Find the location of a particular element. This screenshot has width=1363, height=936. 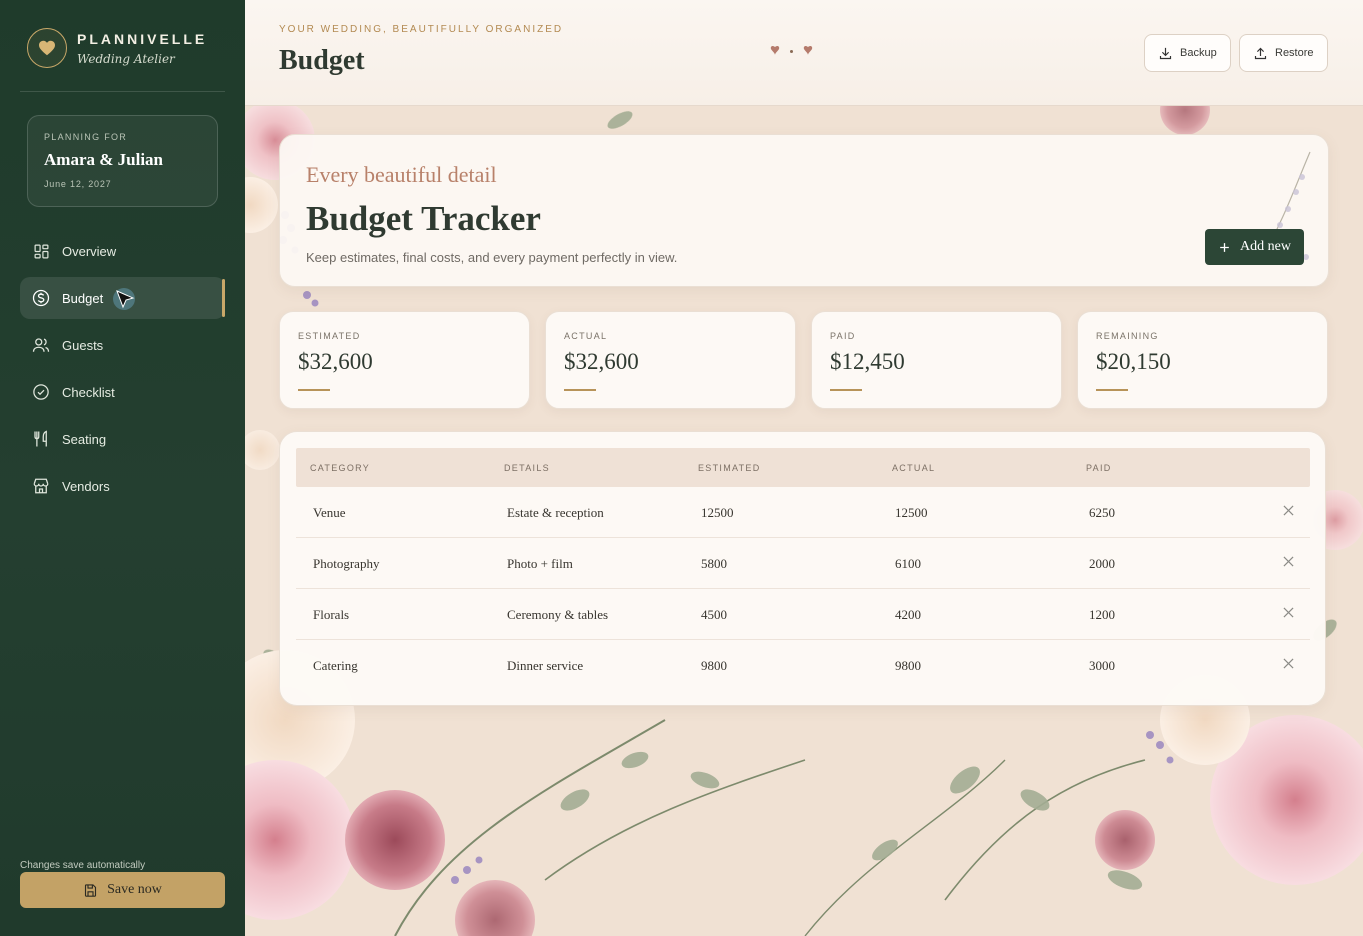

sidebar-item-seating: Seating is located at coordinates (122, 439).